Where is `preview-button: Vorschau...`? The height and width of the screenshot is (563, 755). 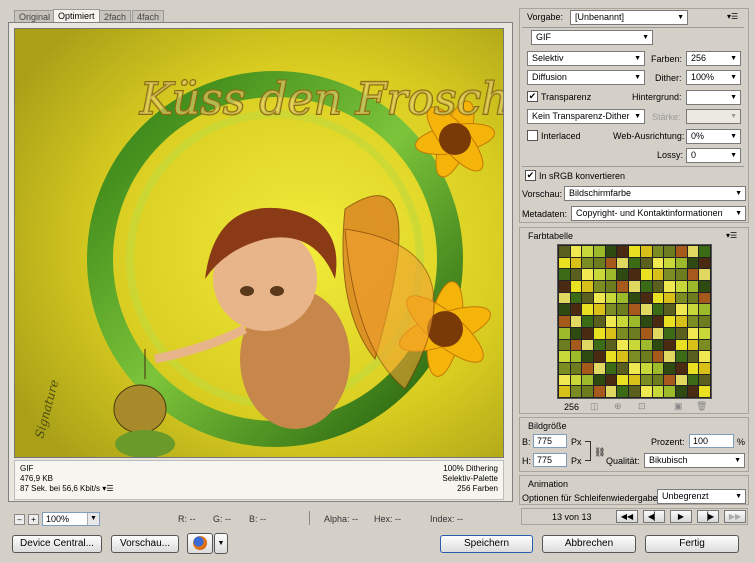 preview-button: Vorschau... is located at coordinates (145, 544).